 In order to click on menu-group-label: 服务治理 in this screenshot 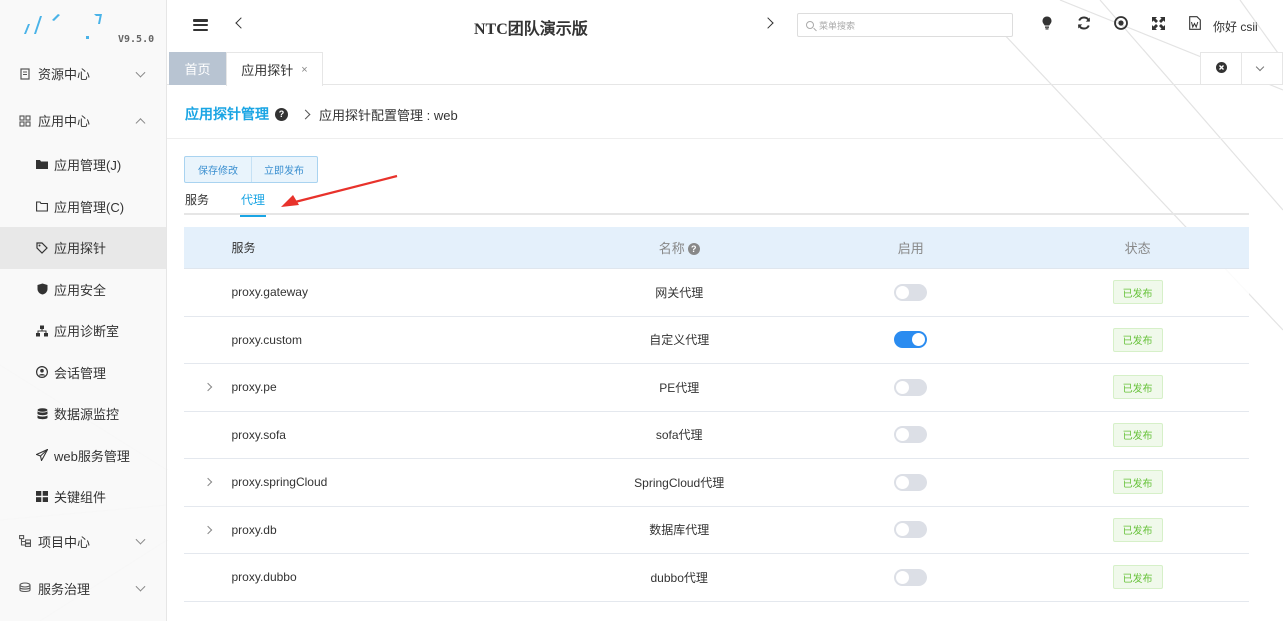, I will do `click(64, 589)`.